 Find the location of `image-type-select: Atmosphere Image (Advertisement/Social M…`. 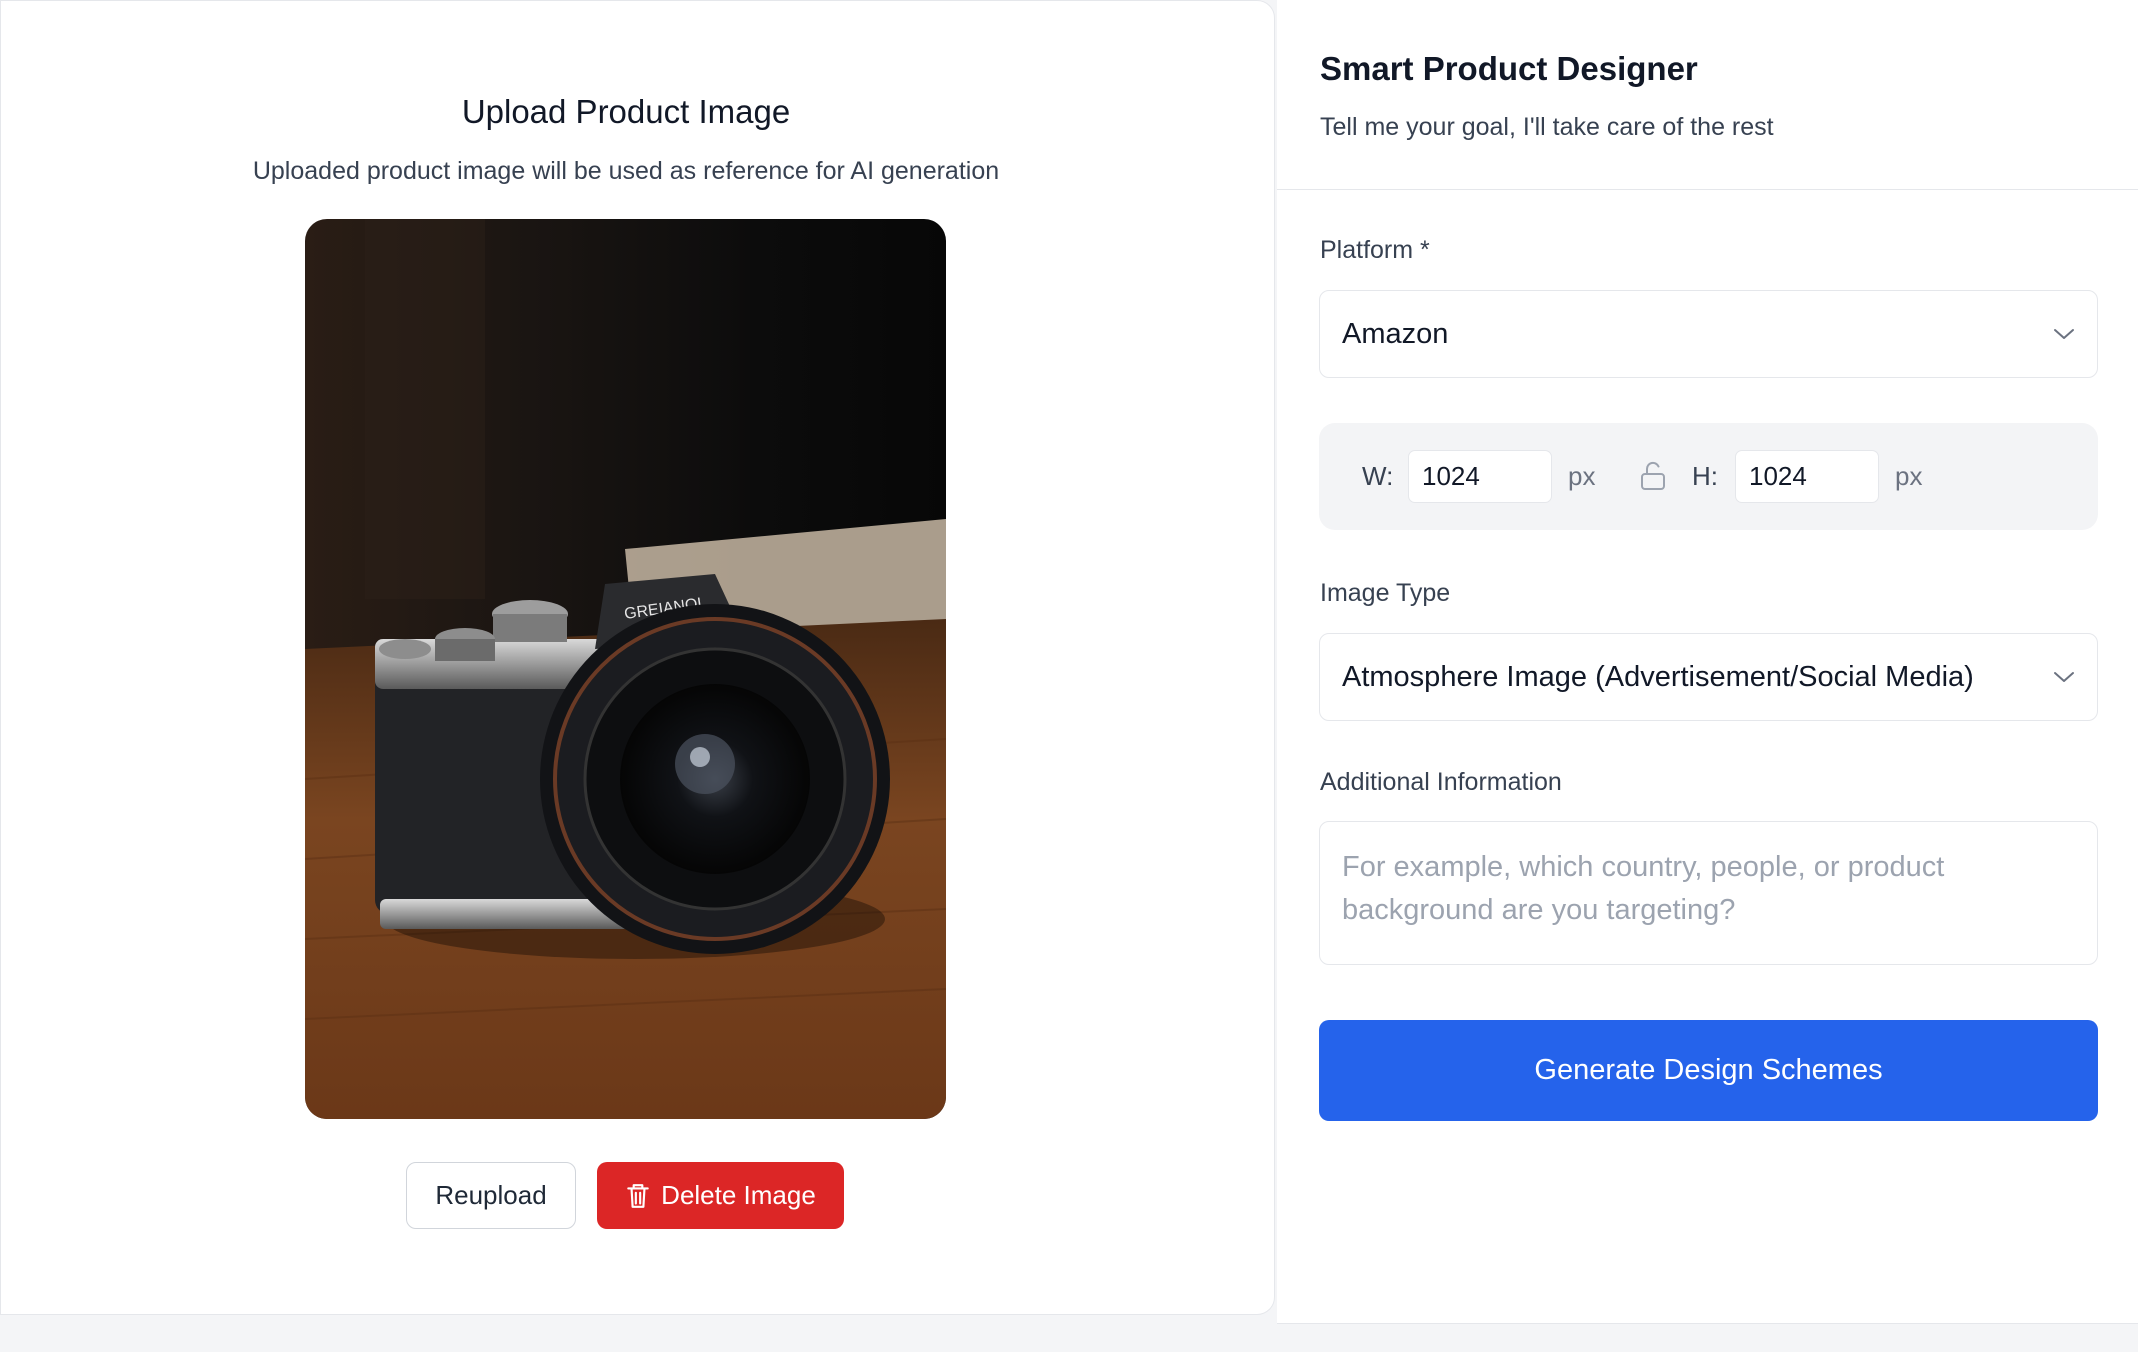

image-type-select: Atmosphere Image (Advertisement/Social M… is located at coordinates (1708, 677).